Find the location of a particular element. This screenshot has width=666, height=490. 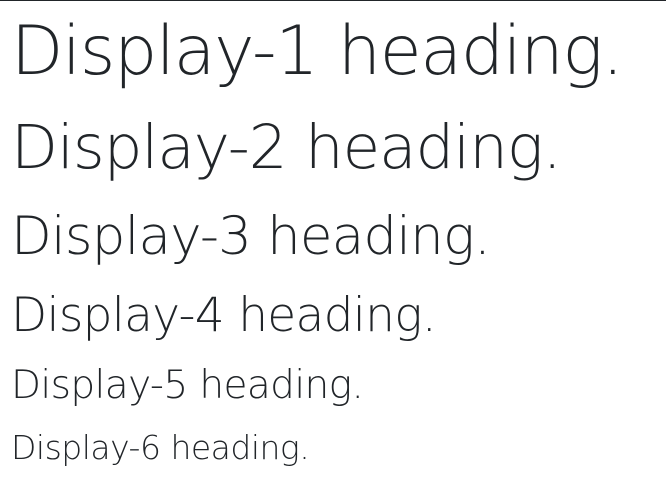

display-1-heading: Display-1 heading. is located at coordinates (317, 51).